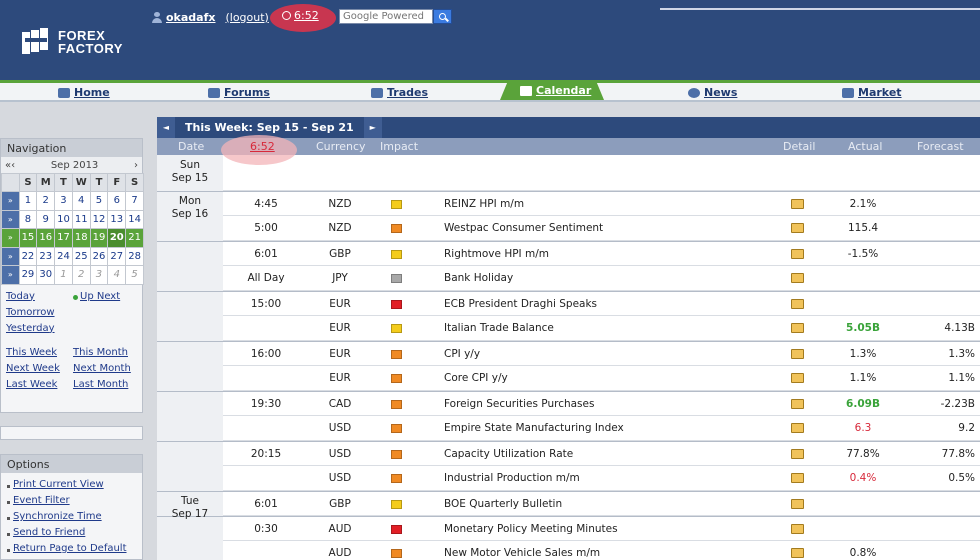  I want to click on nav-trades: Trades, so click(399, 92).